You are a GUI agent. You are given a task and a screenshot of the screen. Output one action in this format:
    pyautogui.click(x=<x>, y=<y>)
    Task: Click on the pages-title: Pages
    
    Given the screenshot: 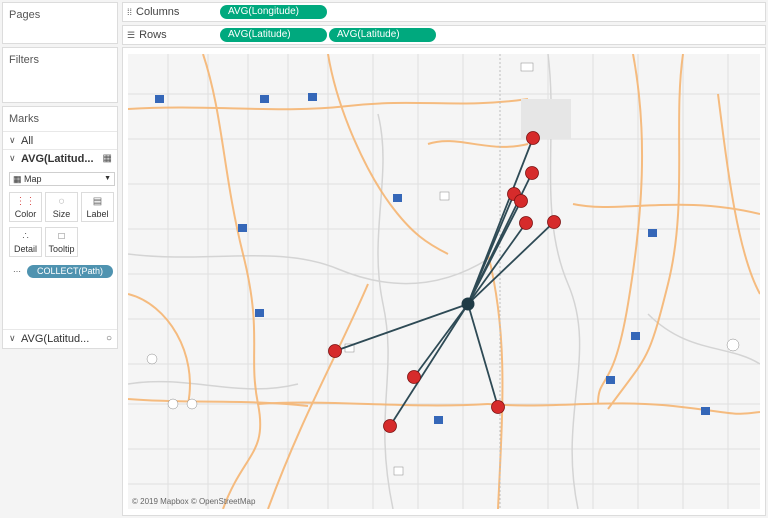 What is the action you would take?
    pyautogui.click(x=25, y=15)
    